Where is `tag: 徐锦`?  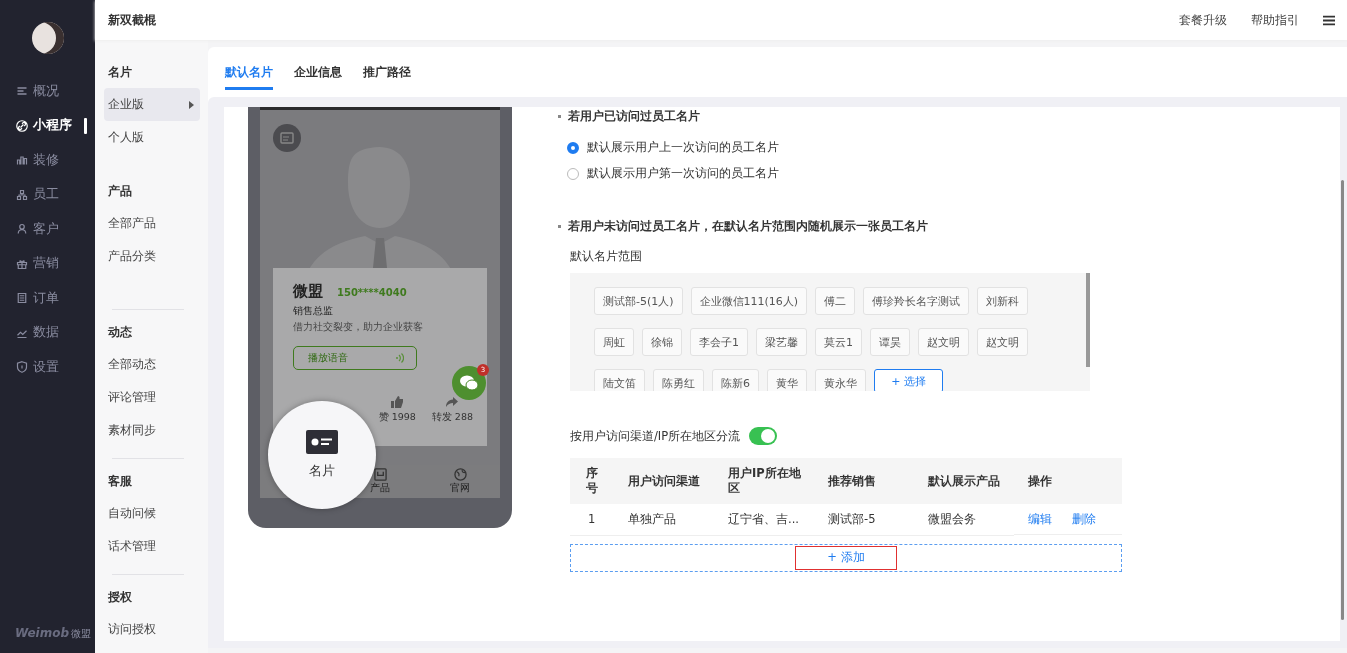 tag: 徐锦 is located at coordinates (662, 342).